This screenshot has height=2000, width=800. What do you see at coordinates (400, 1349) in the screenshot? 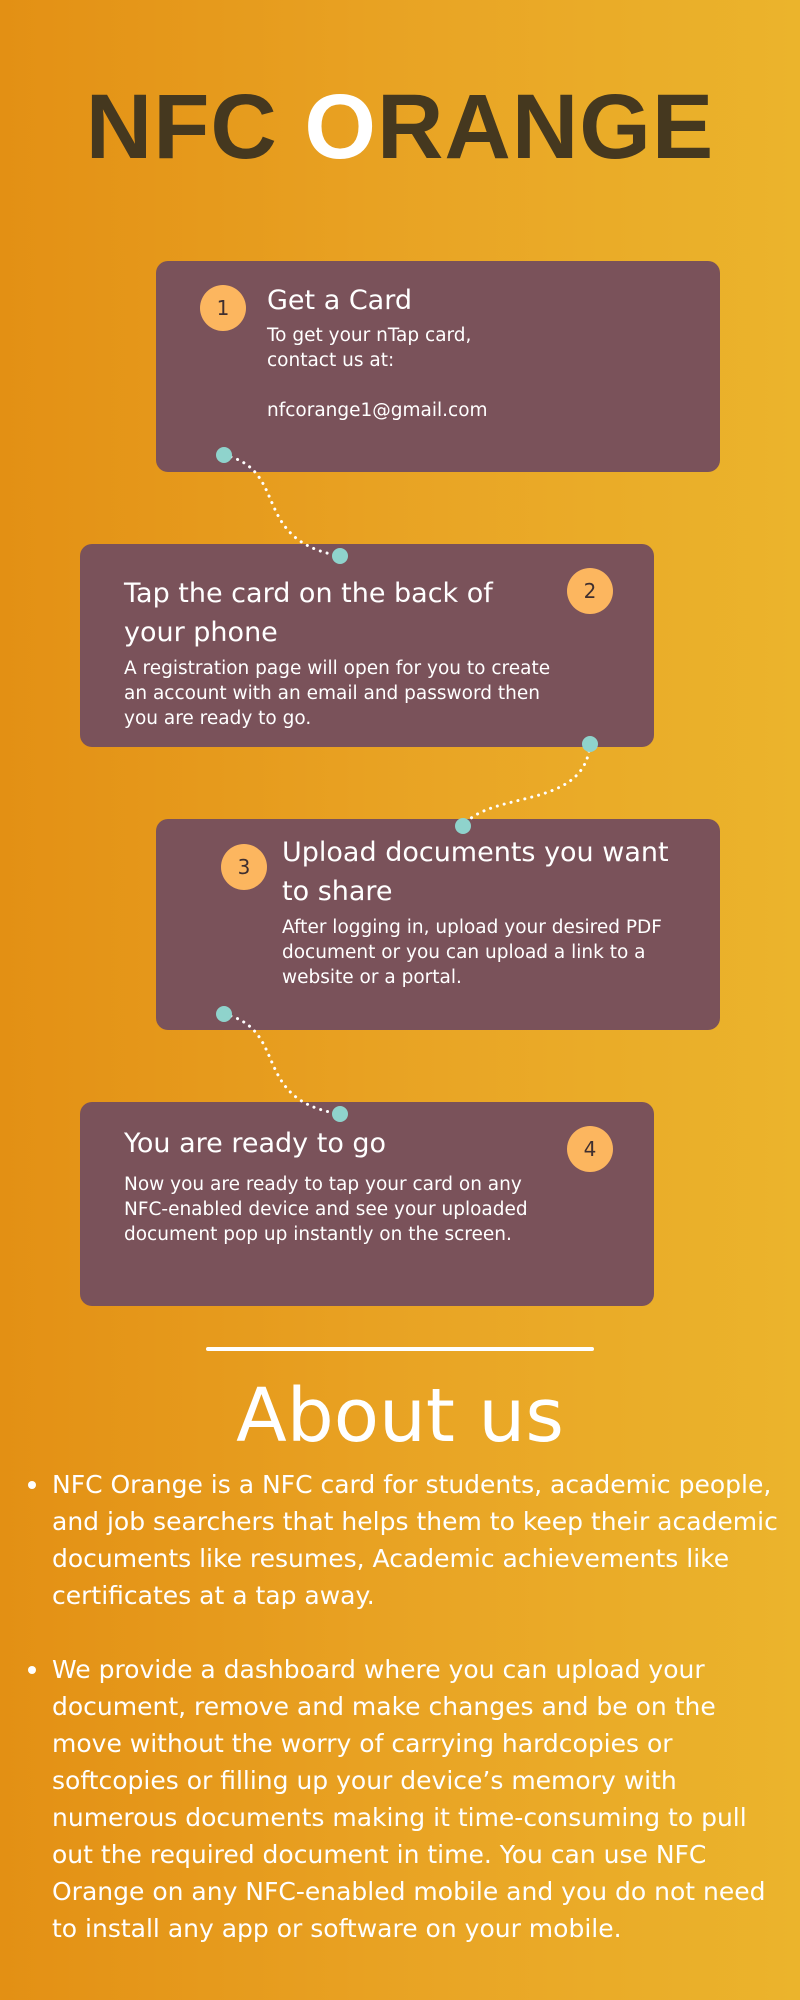
I see `section-divider` at bounding box center [400, 1349].